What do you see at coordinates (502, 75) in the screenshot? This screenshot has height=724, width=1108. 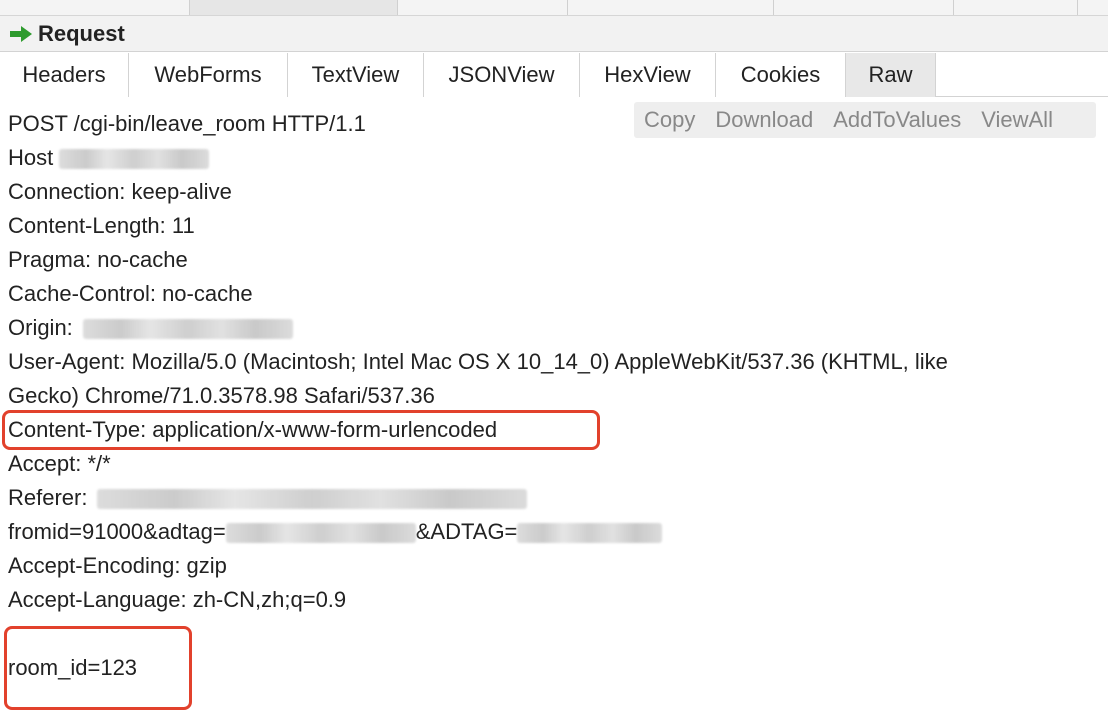 I see `tab-jsonview: JSONView` at bounding box center [502, 75].